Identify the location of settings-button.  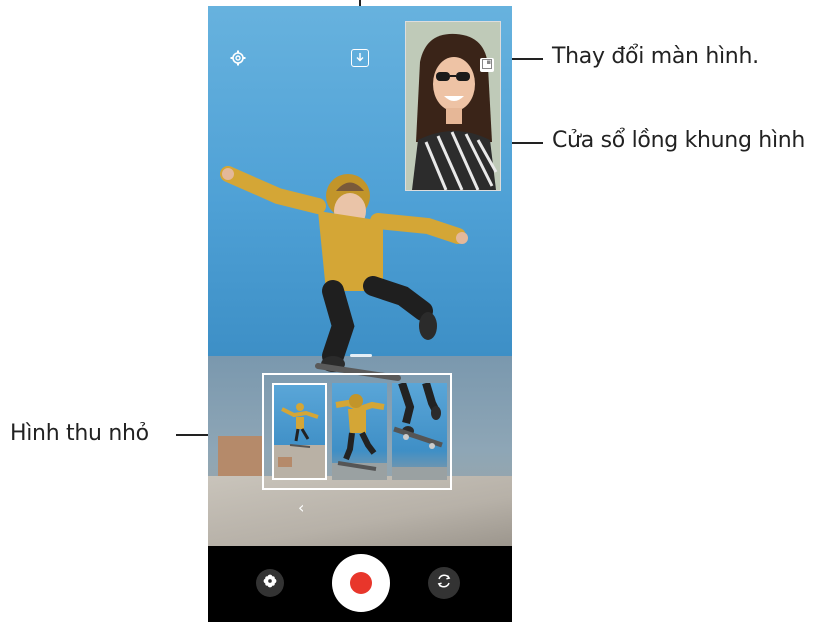
(238, 60).